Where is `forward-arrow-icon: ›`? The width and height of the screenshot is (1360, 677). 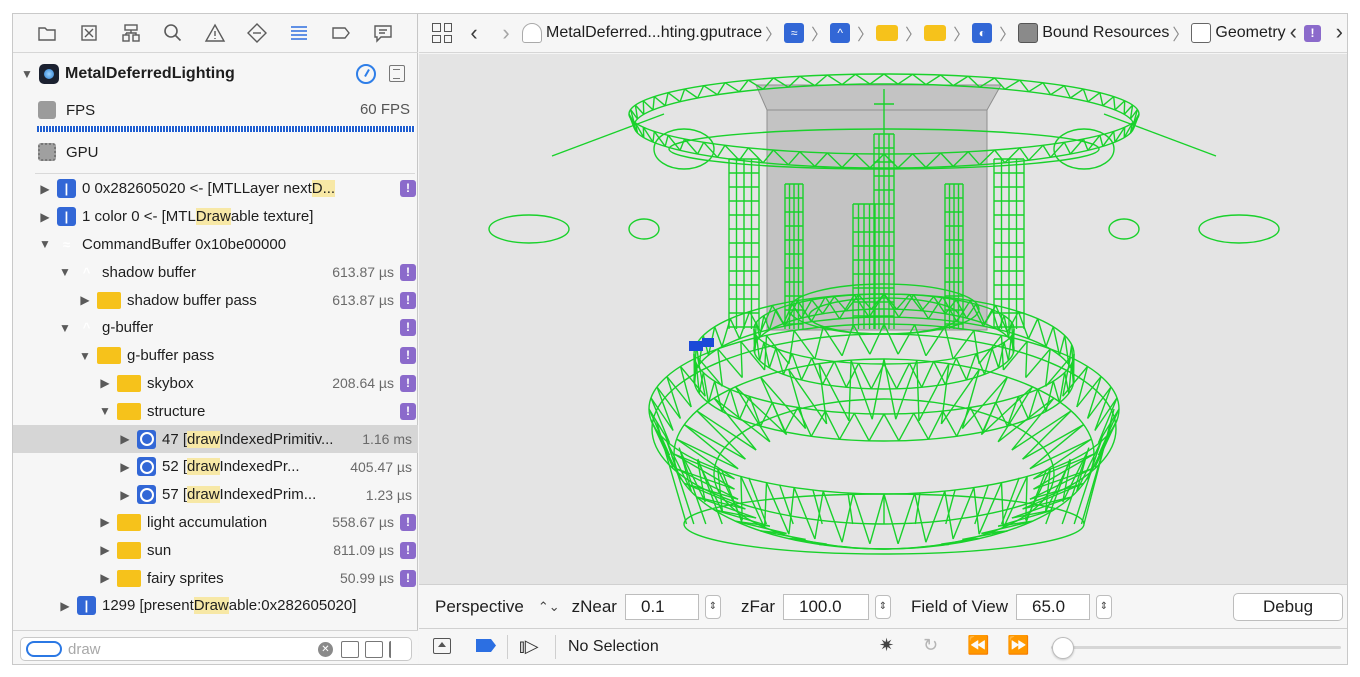 forward-arrow-icon: › is located at coordinates (506, 33).